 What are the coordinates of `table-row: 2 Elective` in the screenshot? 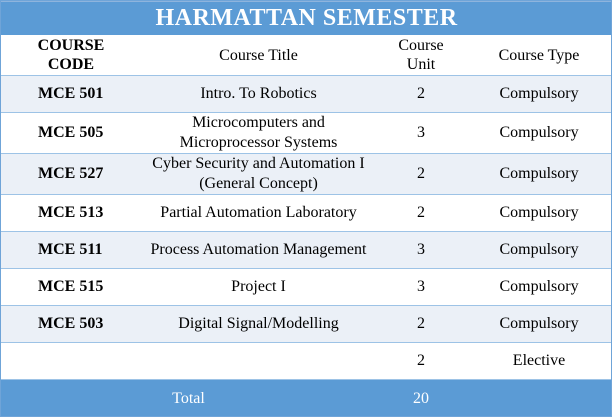 It's located at (307, 361).